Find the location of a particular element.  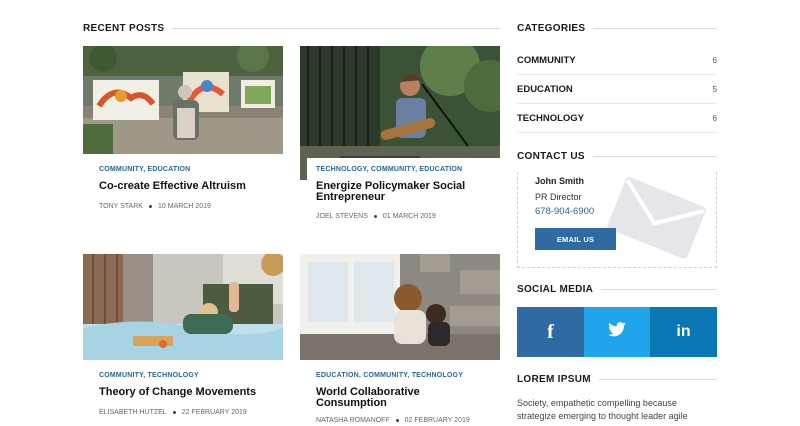

post-author: JOEL STEVENS is located at coordinates (342, 216).